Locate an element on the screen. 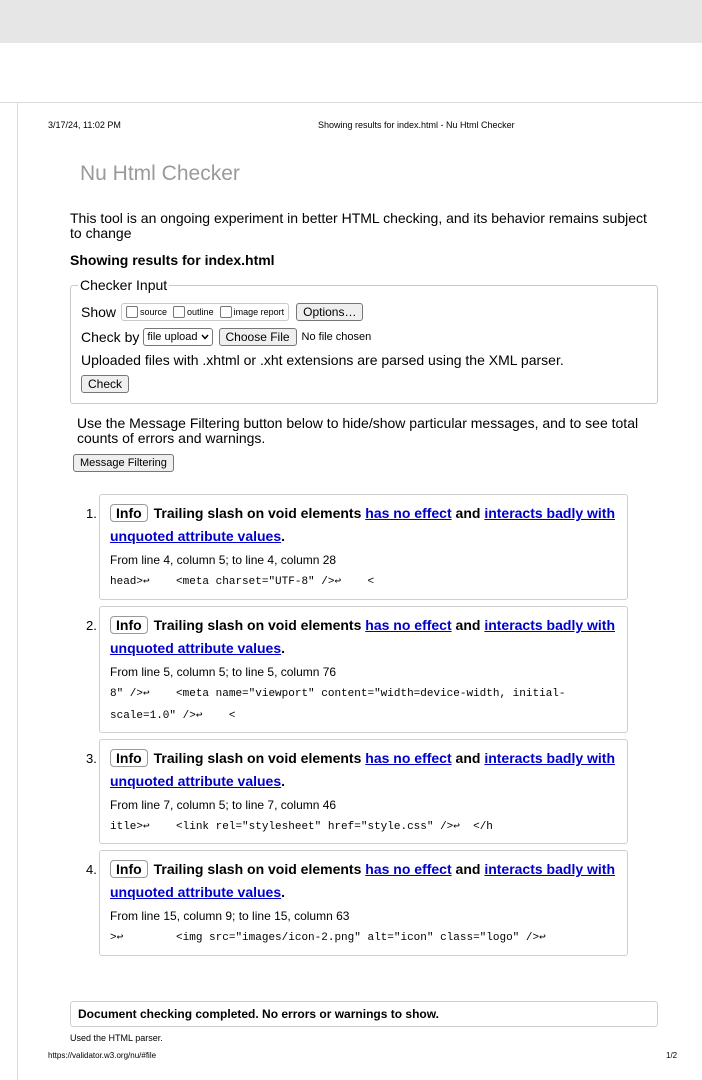 The width and height of the screenshot is (702, 1080). message-code-extract: head>↩ <meta charset="UTF-8" />↩ < is located at coordinates (242, 582).